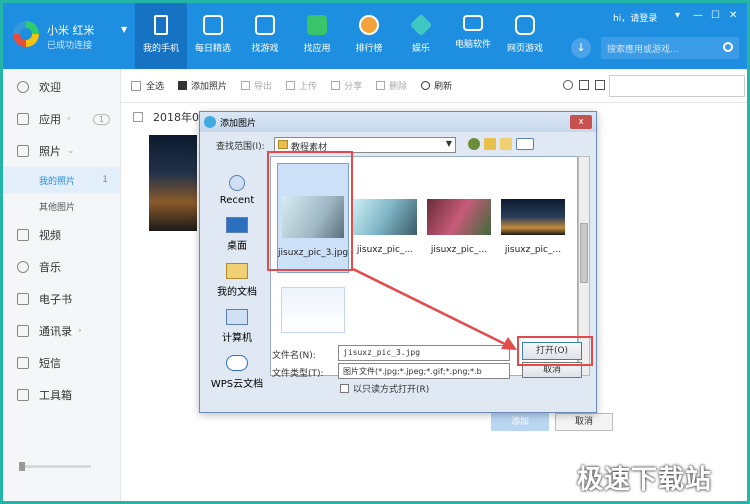 The image size is (750, 504). Describe the element at coordinates (677, 15) in the screenshot. I see `menu-icon: ▾` at that location.